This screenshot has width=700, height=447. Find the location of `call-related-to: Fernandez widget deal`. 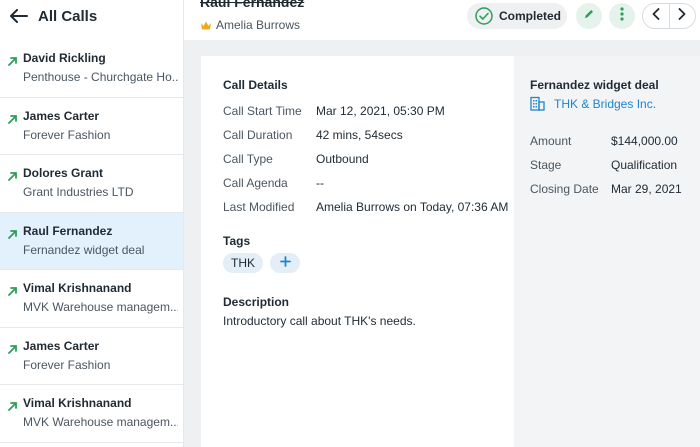

call-related-to: Fernandez widget deal is located at coordinates (84, 249).